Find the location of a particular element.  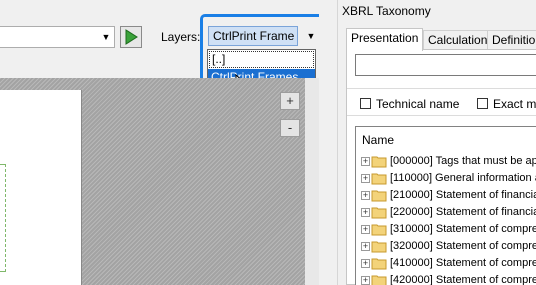

tree-row: + [110000] General information a is located at coordinates (448, 178).